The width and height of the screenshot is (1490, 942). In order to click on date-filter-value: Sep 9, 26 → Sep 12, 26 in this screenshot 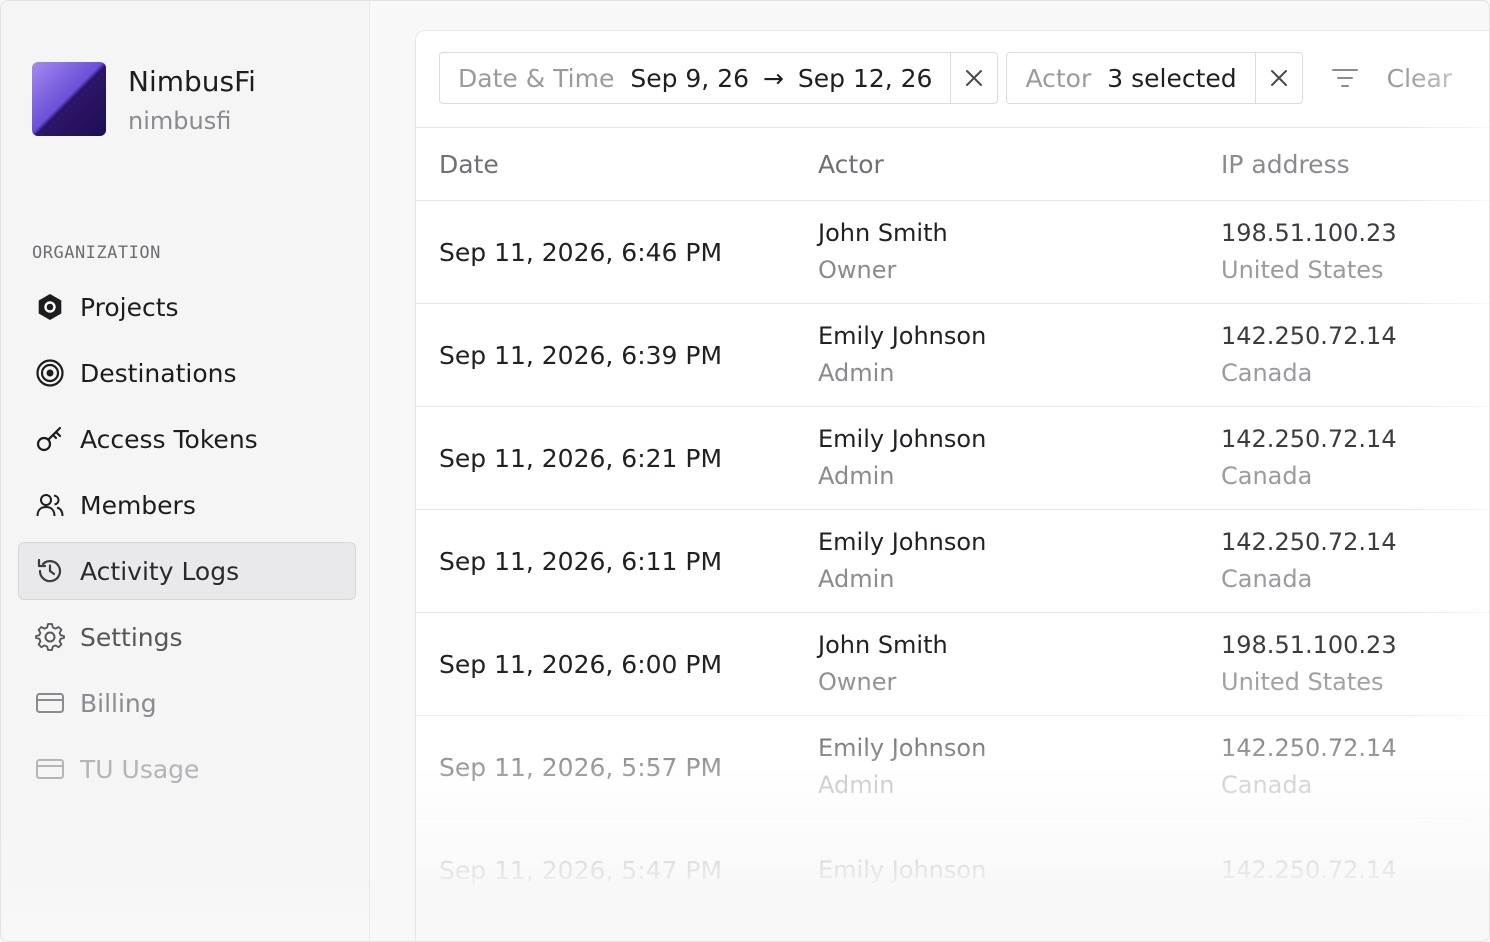, I will do `click(790, 78)`.